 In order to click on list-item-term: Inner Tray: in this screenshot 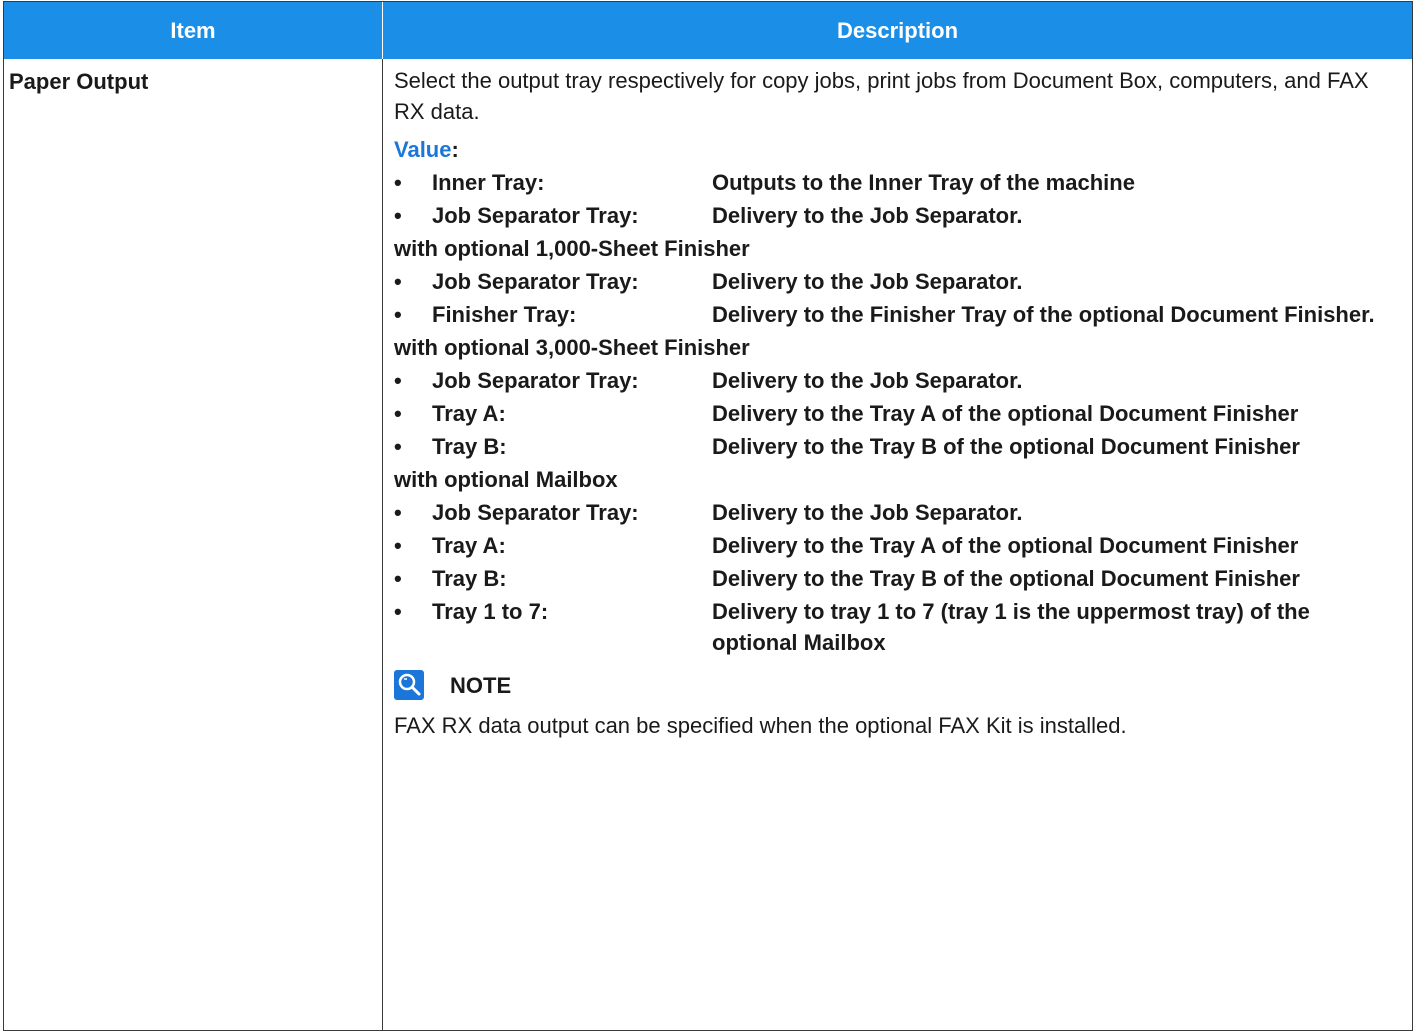, I will do `click(488, 182)`.